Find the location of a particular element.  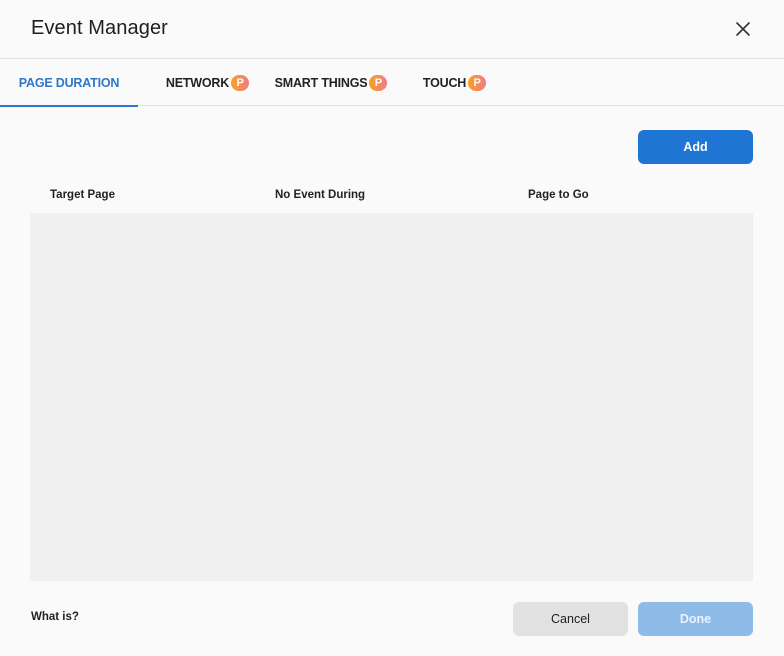

cancel-button: Cancel is located at coordinates (570, 619).